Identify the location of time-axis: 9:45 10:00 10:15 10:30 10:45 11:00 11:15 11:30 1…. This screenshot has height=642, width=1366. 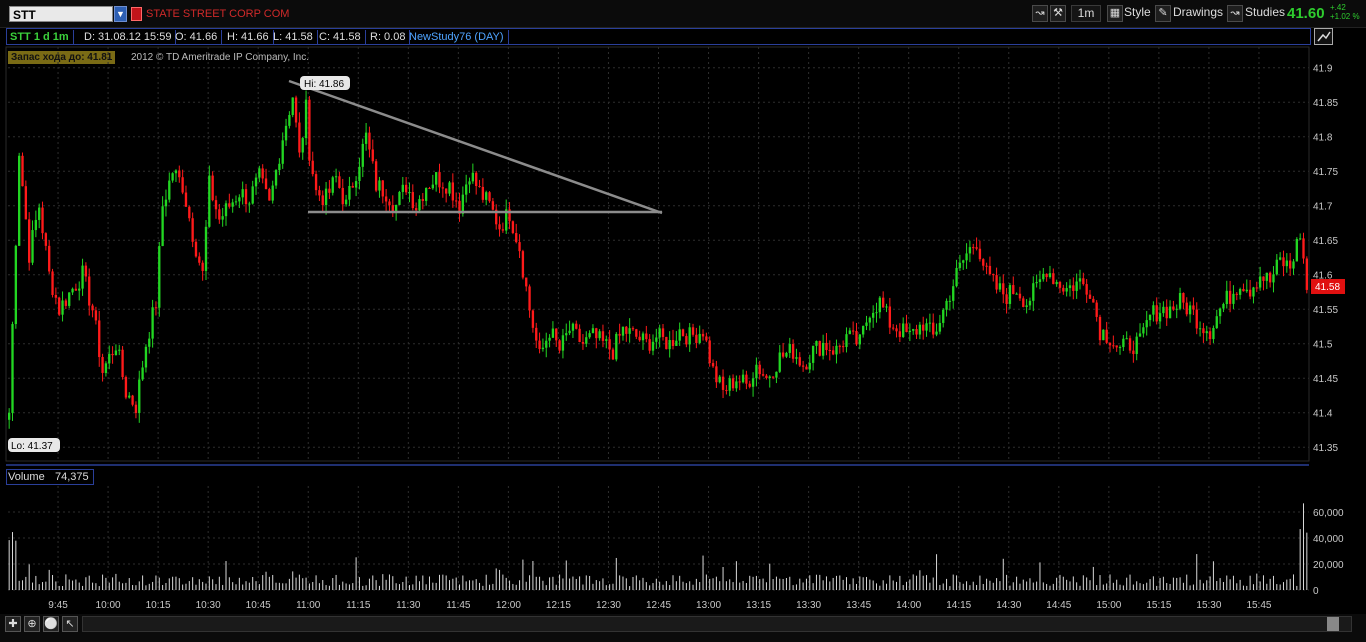
(660, 605).